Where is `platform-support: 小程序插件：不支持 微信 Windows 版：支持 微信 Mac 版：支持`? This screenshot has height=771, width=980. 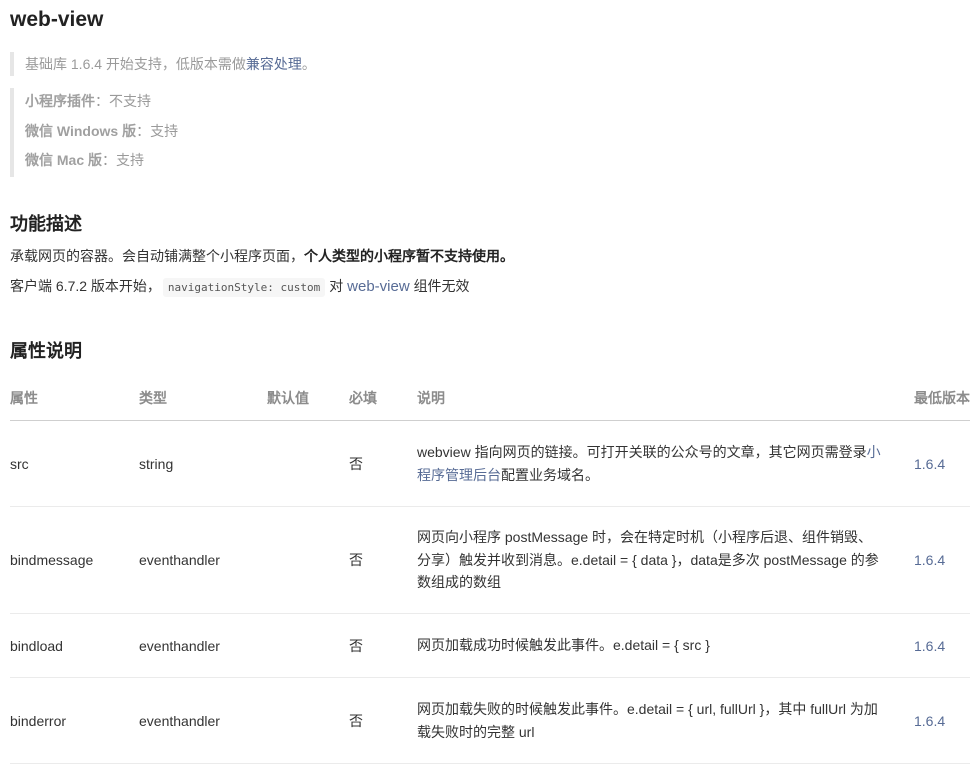 platform-support: 小程序插件：不支持 微信 Windows 版：支持 微信 Mac 版：支持 is located at coordinates (94, 132).